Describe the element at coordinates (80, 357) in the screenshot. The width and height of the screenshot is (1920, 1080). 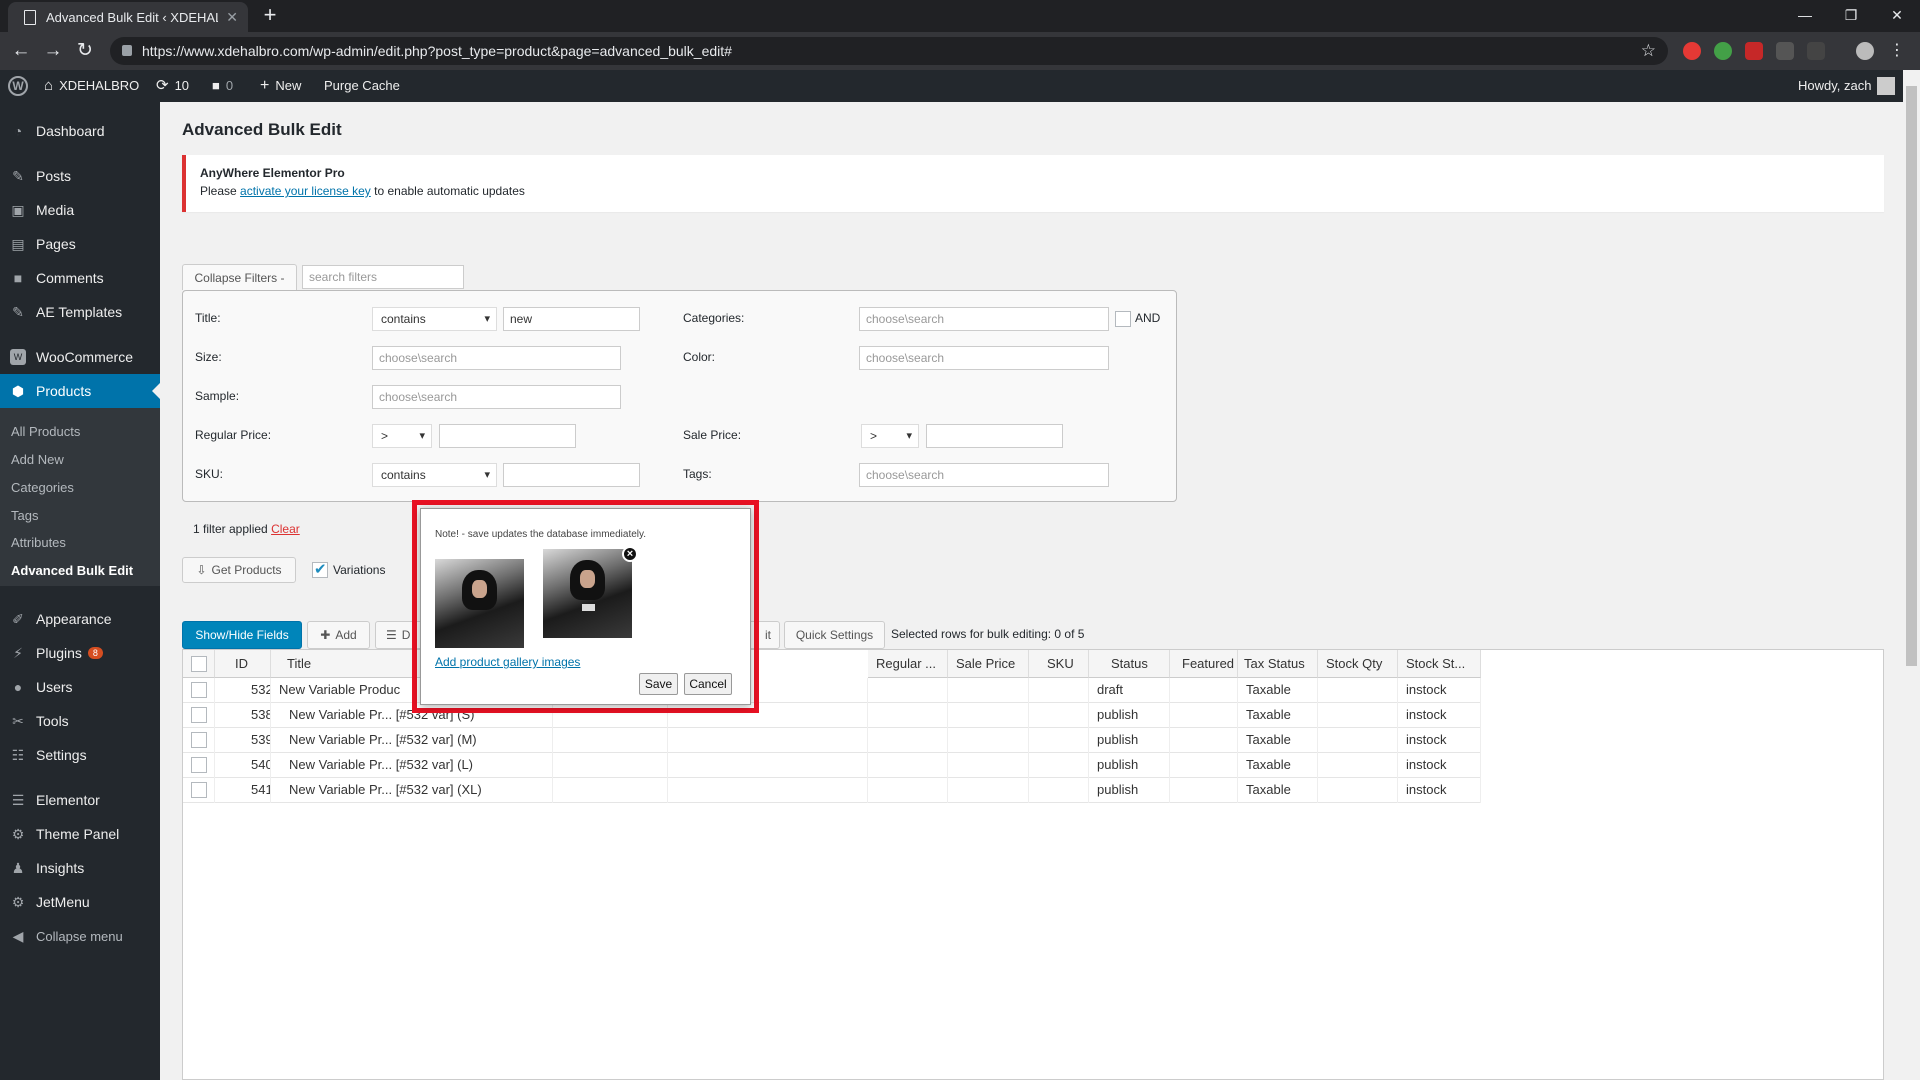
I see `sidebar-item-woocommerce: W WooCommerce` at that location.